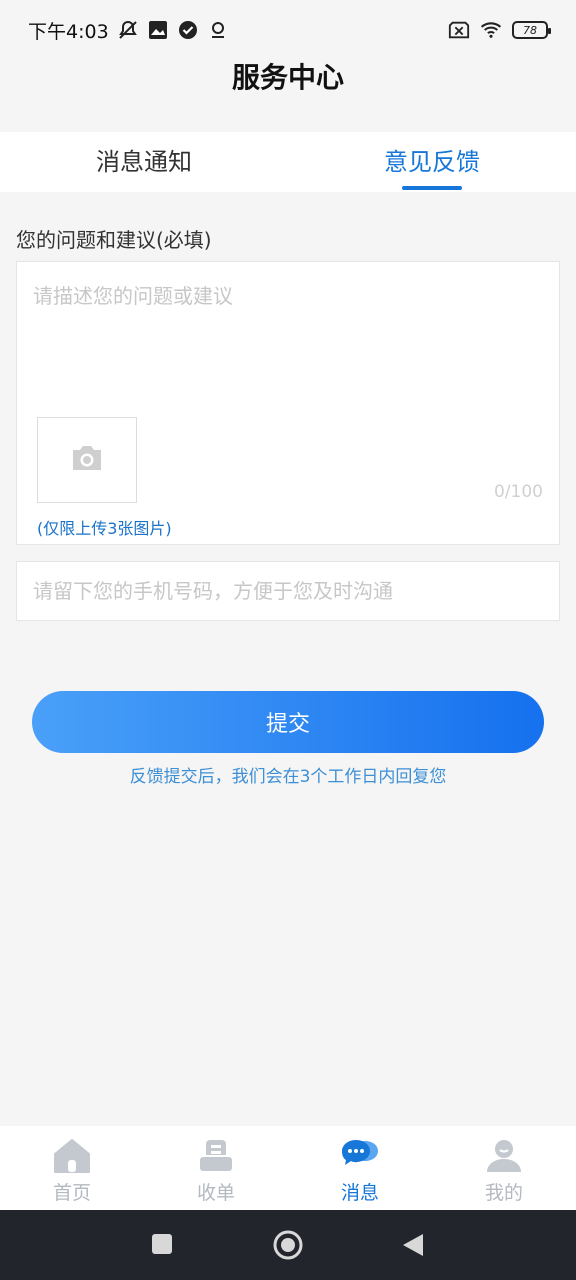 This screenshot has height=1280, width=576. Describe the element at coordinates (104, 528) in the screenshot. I see `upload-hint: (仅限上传3张图片)` at that location.